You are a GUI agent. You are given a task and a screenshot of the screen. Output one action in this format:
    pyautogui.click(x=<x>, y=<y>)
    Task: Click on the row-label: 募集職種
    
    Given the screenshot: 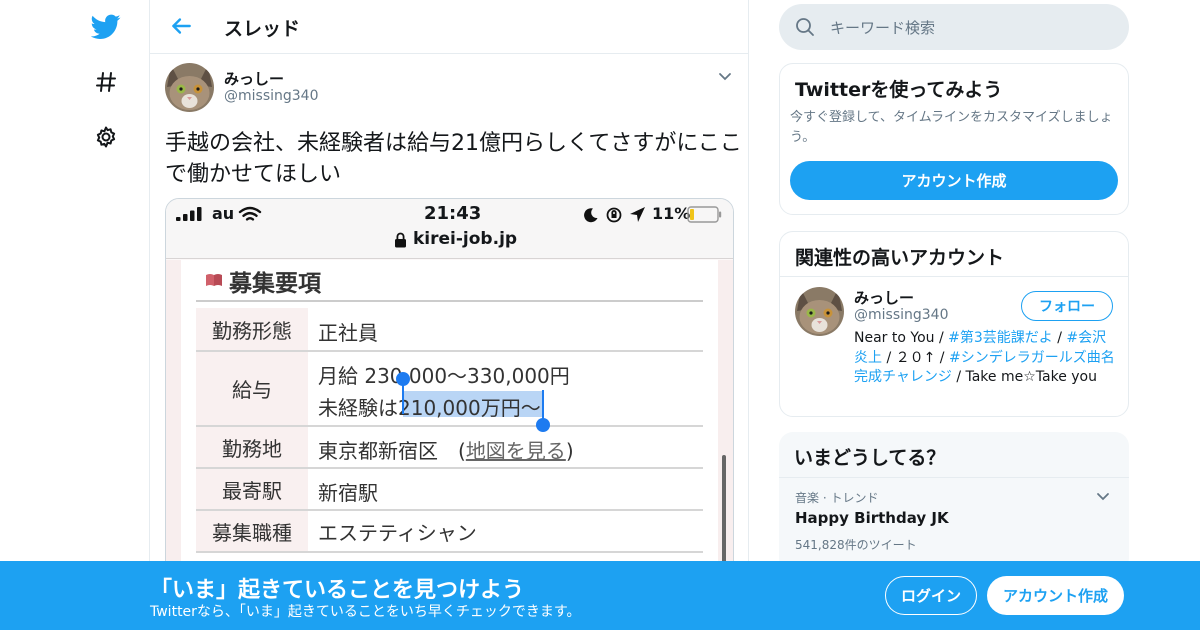 What is the action you would take?
    pyautogui.click(x=252, y=531)
    